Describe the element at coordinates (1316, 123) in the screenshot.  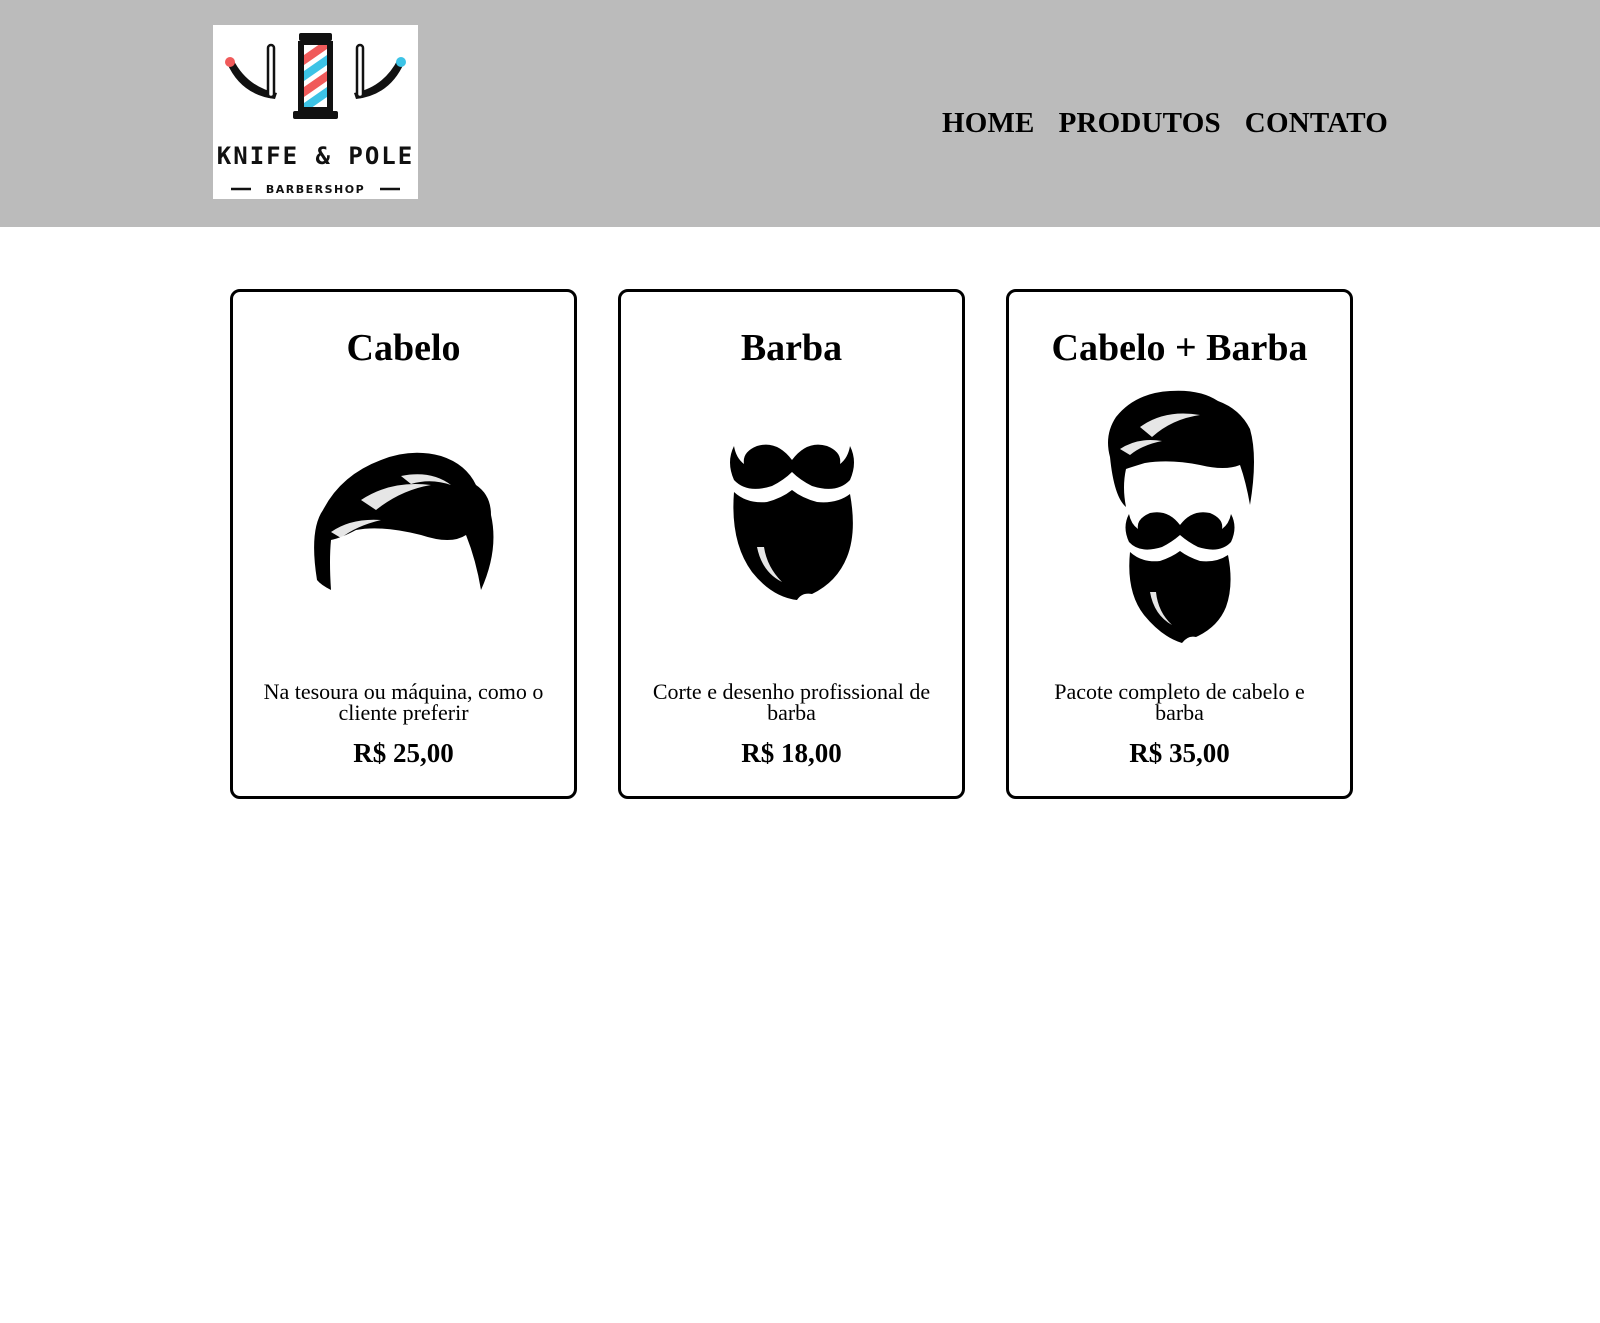
I see `nav-contato-link: CONTATO` at that location.